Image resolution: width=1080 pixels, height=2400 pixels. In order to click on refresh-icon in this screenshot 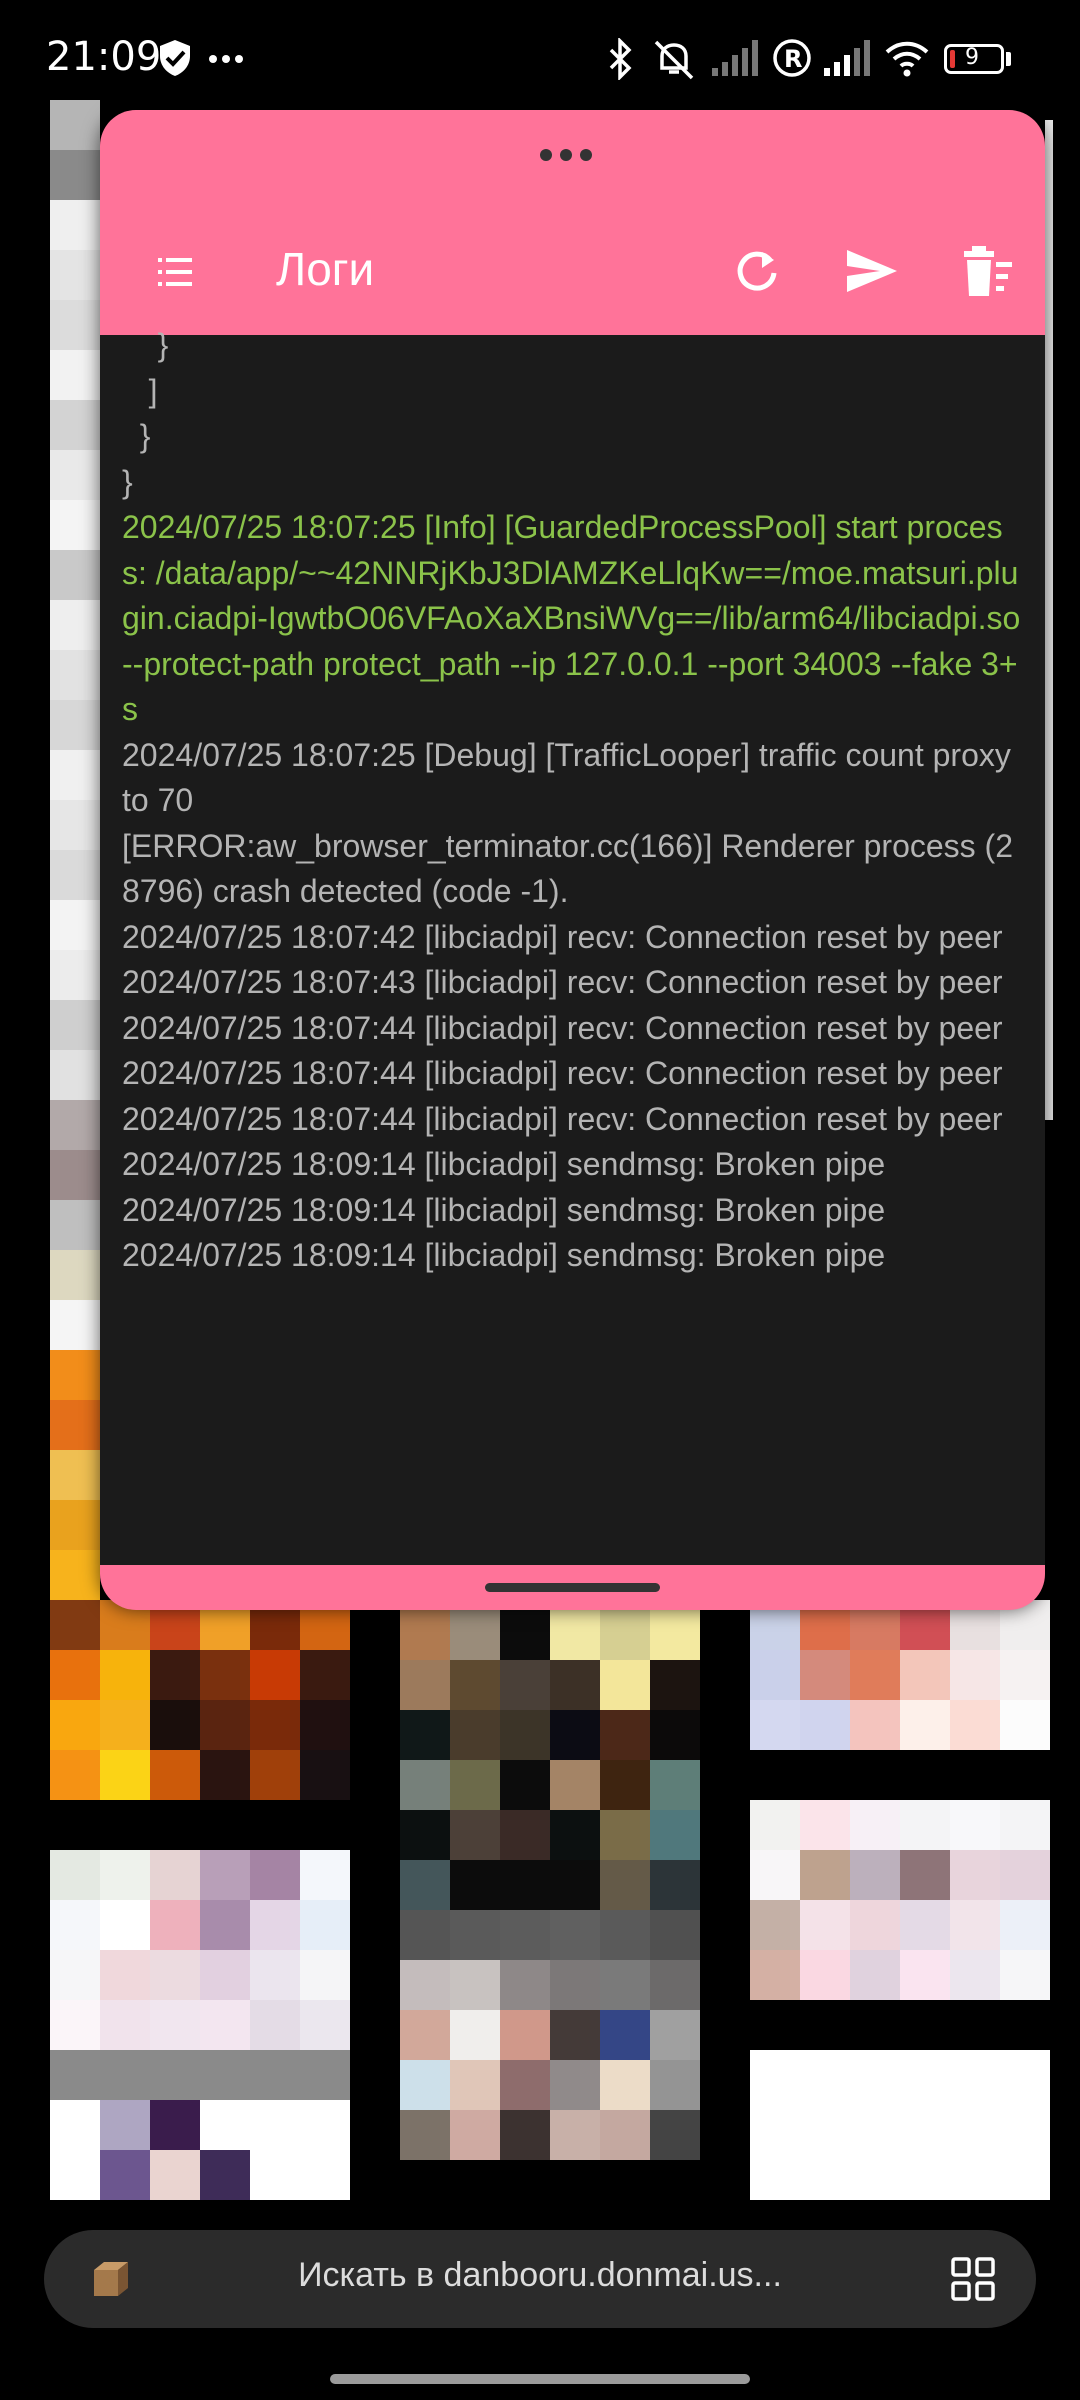, I will do `click(757, 271)`.